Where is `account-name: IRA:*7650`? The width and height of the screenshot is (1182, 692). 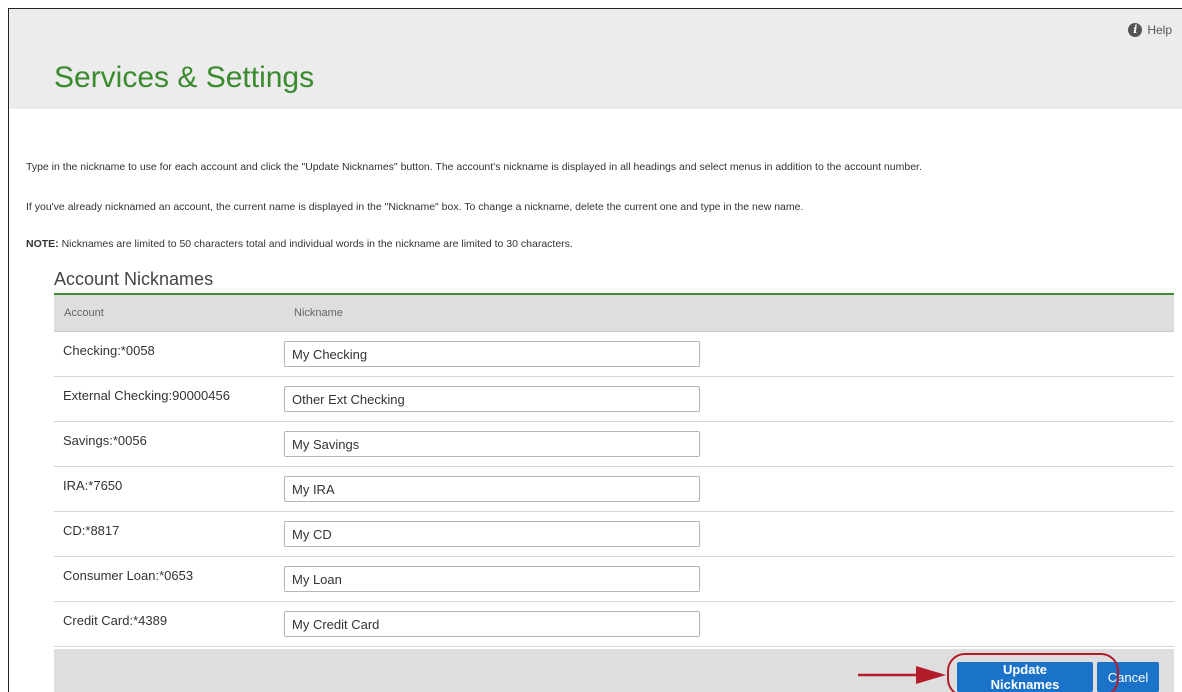 account-name: IRA:*7650 is located at coordinates (93, 485).